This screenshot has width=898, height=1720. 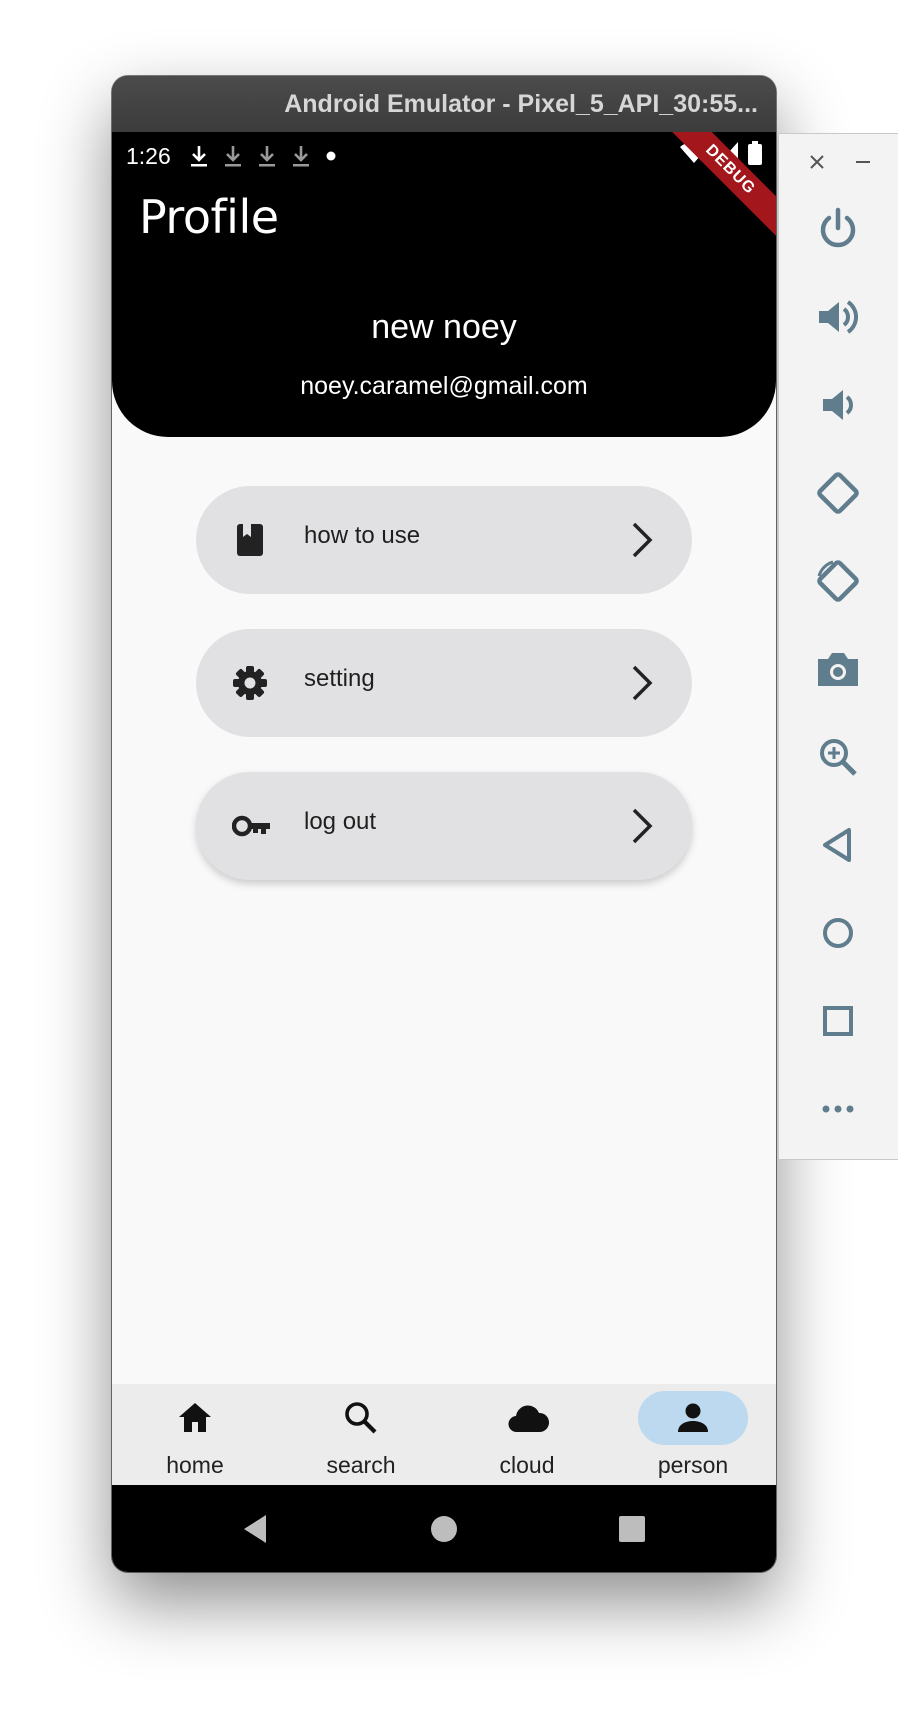 I want to click on nav-item-search: search, so click(x=361, y=1434).